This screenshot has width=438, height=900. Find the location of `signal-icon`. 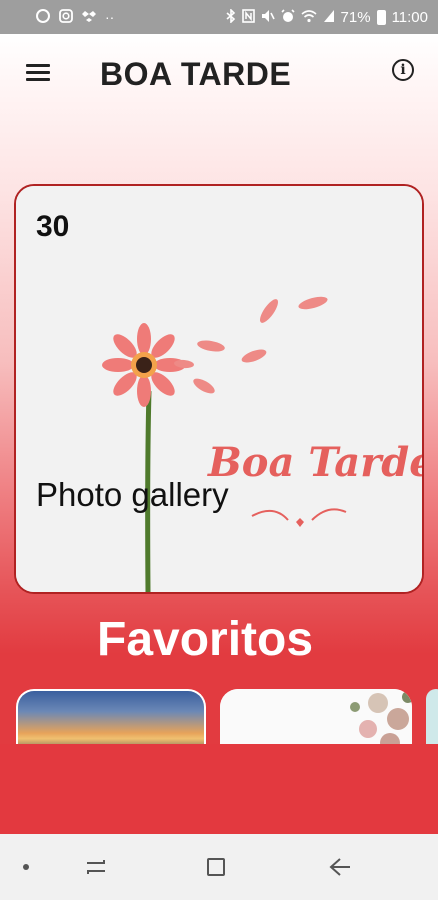

signal-icon is located at coordinates (329, 17).